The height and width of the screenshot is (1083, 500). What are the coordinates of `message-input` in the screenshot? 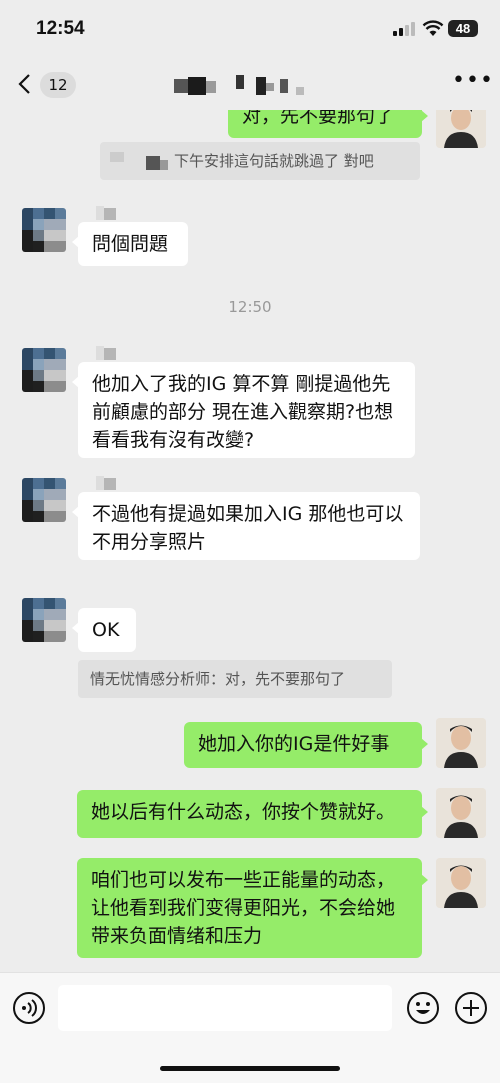 It's located at (225, 1008).